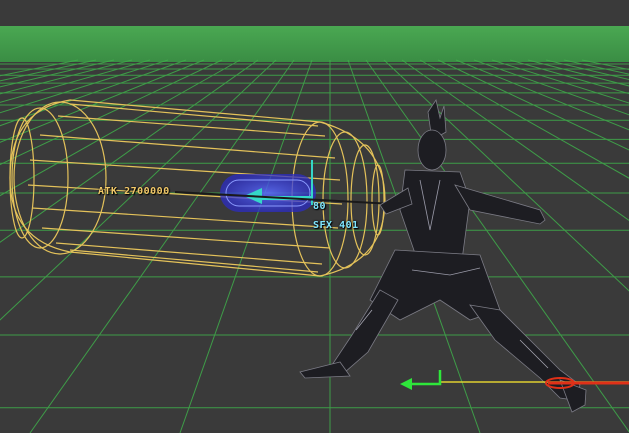 This screenshot has width=629, height=433. I want to click on sfx-id-label: SFX 401, so click(336, 225).